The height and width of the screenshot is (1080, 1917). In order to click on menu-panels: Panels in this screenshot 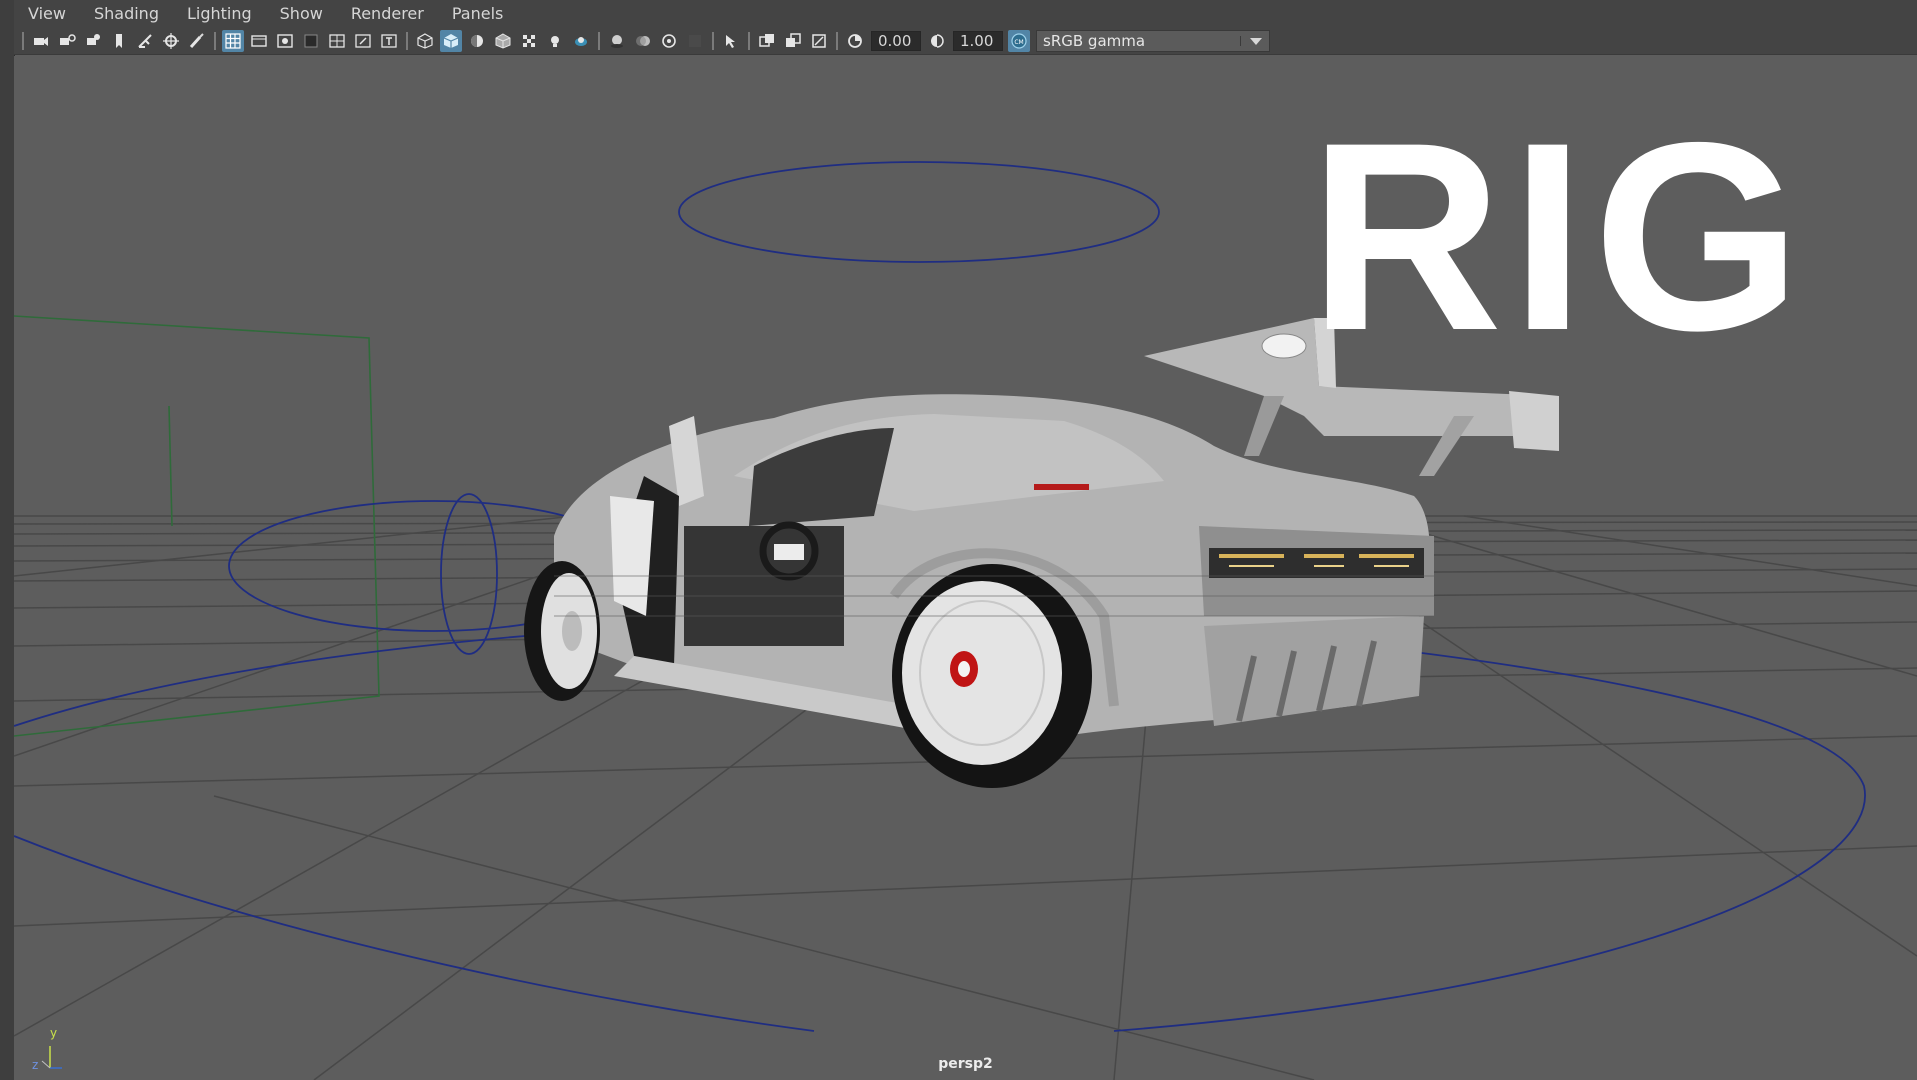, I will do `click(478, 14)`.